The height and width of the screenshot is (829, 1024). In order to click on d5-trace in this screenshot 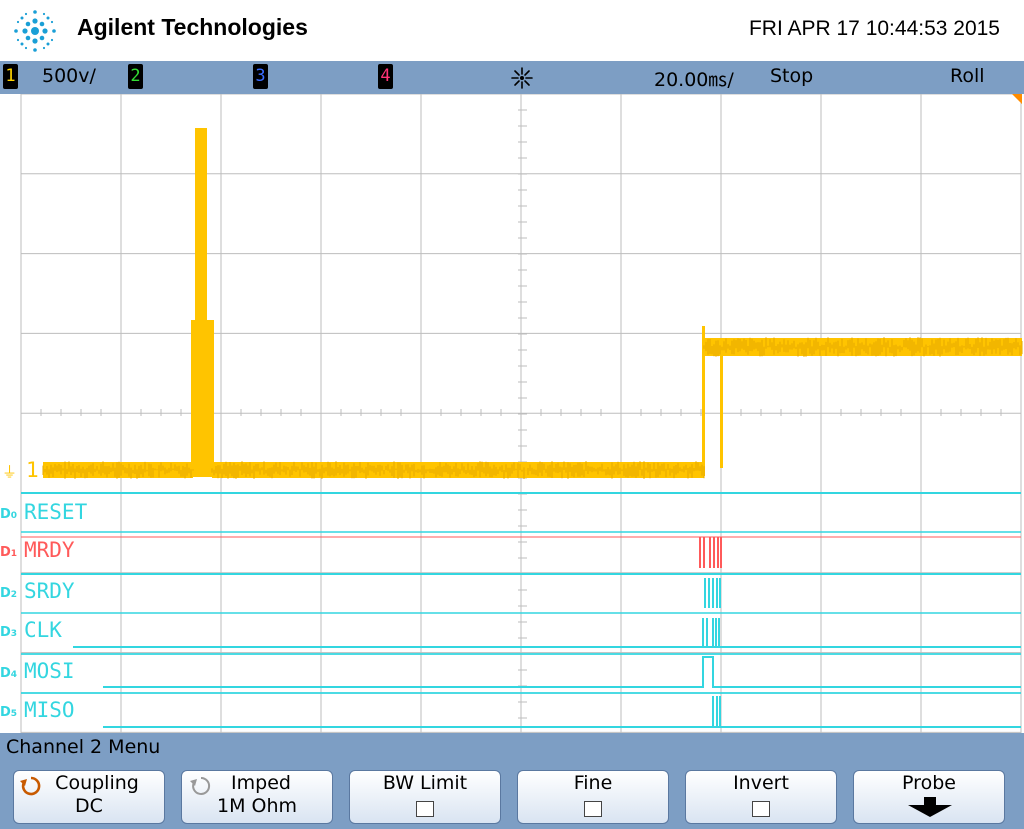, I will do `click(562, 712)`.